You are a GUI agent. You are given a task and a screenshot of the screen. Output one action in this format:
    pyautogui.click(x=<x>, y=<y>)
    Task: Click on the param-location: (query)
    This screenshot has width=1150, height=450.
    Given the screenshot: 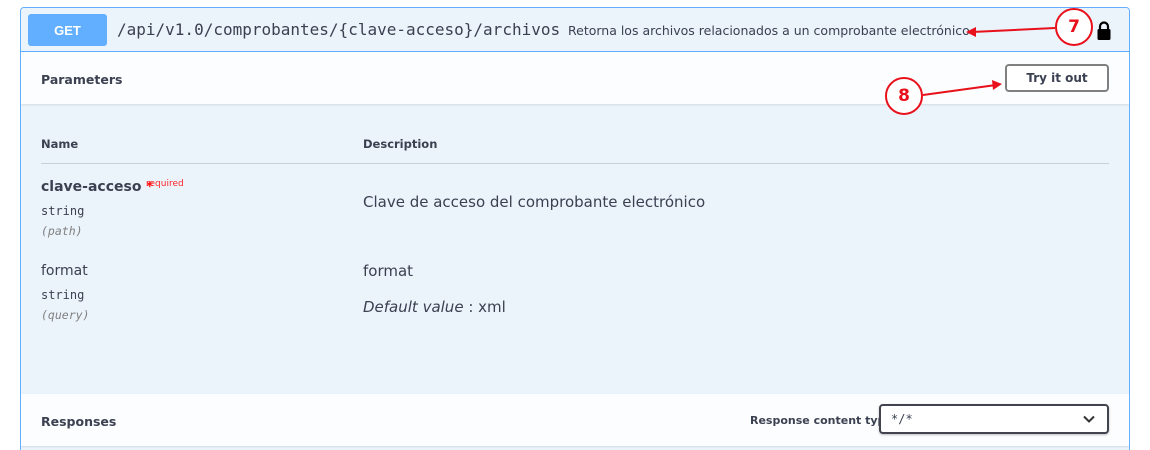 What is the action you would take?
    pyautogui.click(x=65, y=315)
    